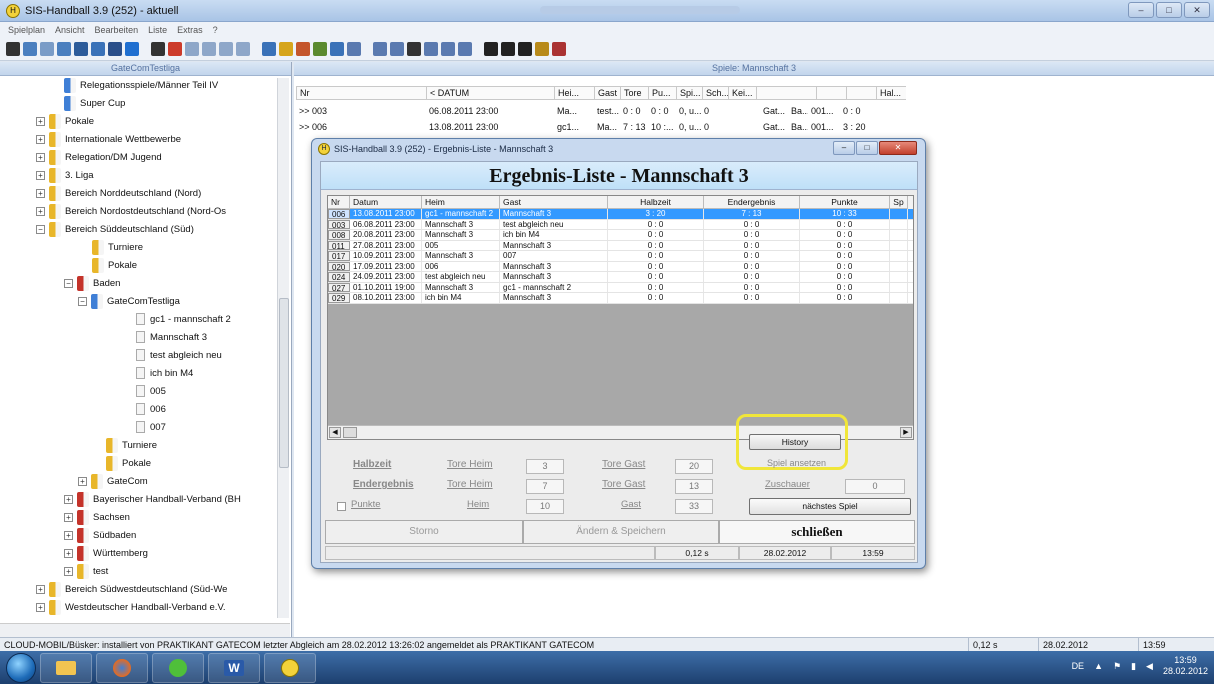 The image size is (1214, 684). I want to click on taskbar-sis-handball, so click(290, 667).